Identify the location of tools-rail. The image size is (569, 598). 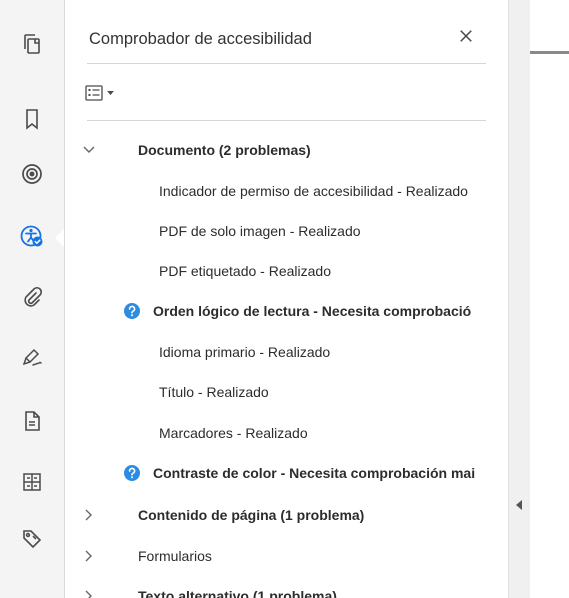
(33, 299).